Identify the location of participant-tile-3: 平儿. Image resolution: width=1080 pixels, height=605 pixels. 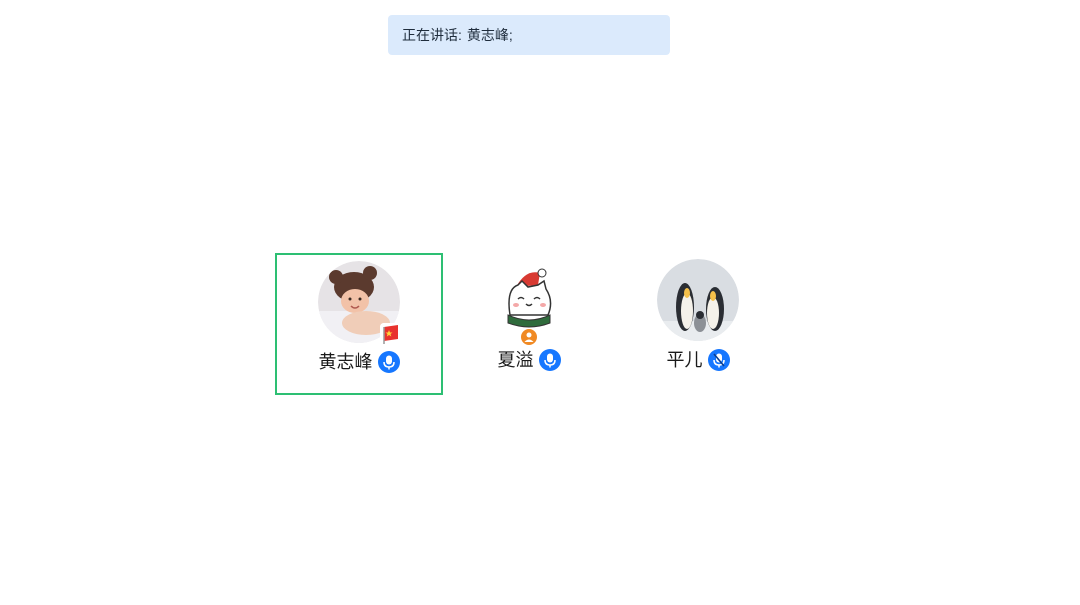
(698, 324).